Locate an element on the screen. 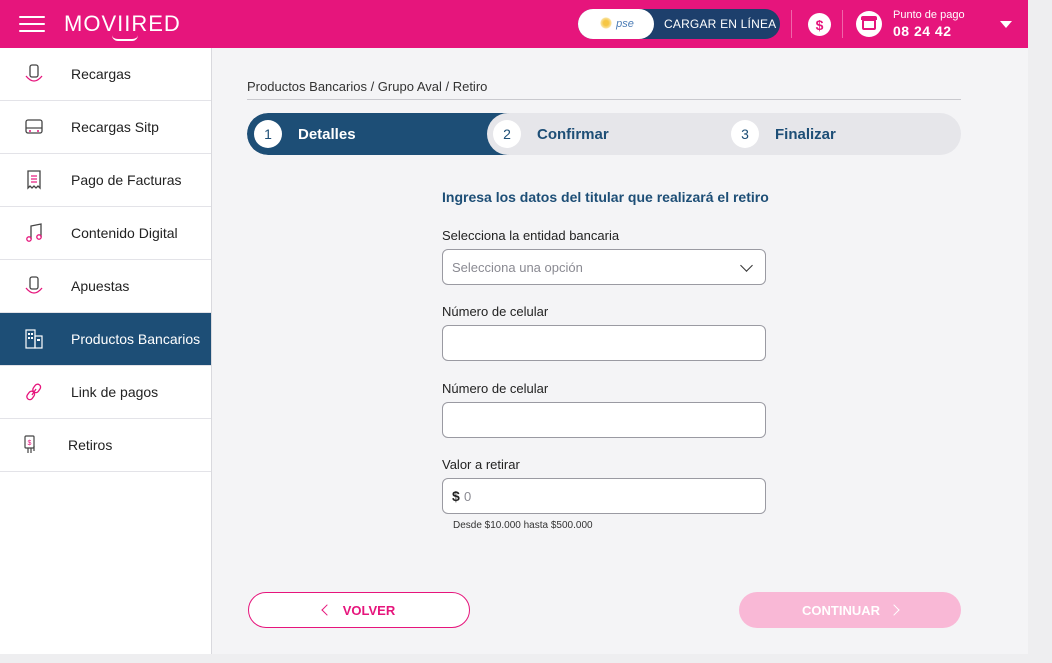 This screenshot has width=1052, height=663. sidebar-item-label: Productos Bancarios is located at coordinates (136, 339).